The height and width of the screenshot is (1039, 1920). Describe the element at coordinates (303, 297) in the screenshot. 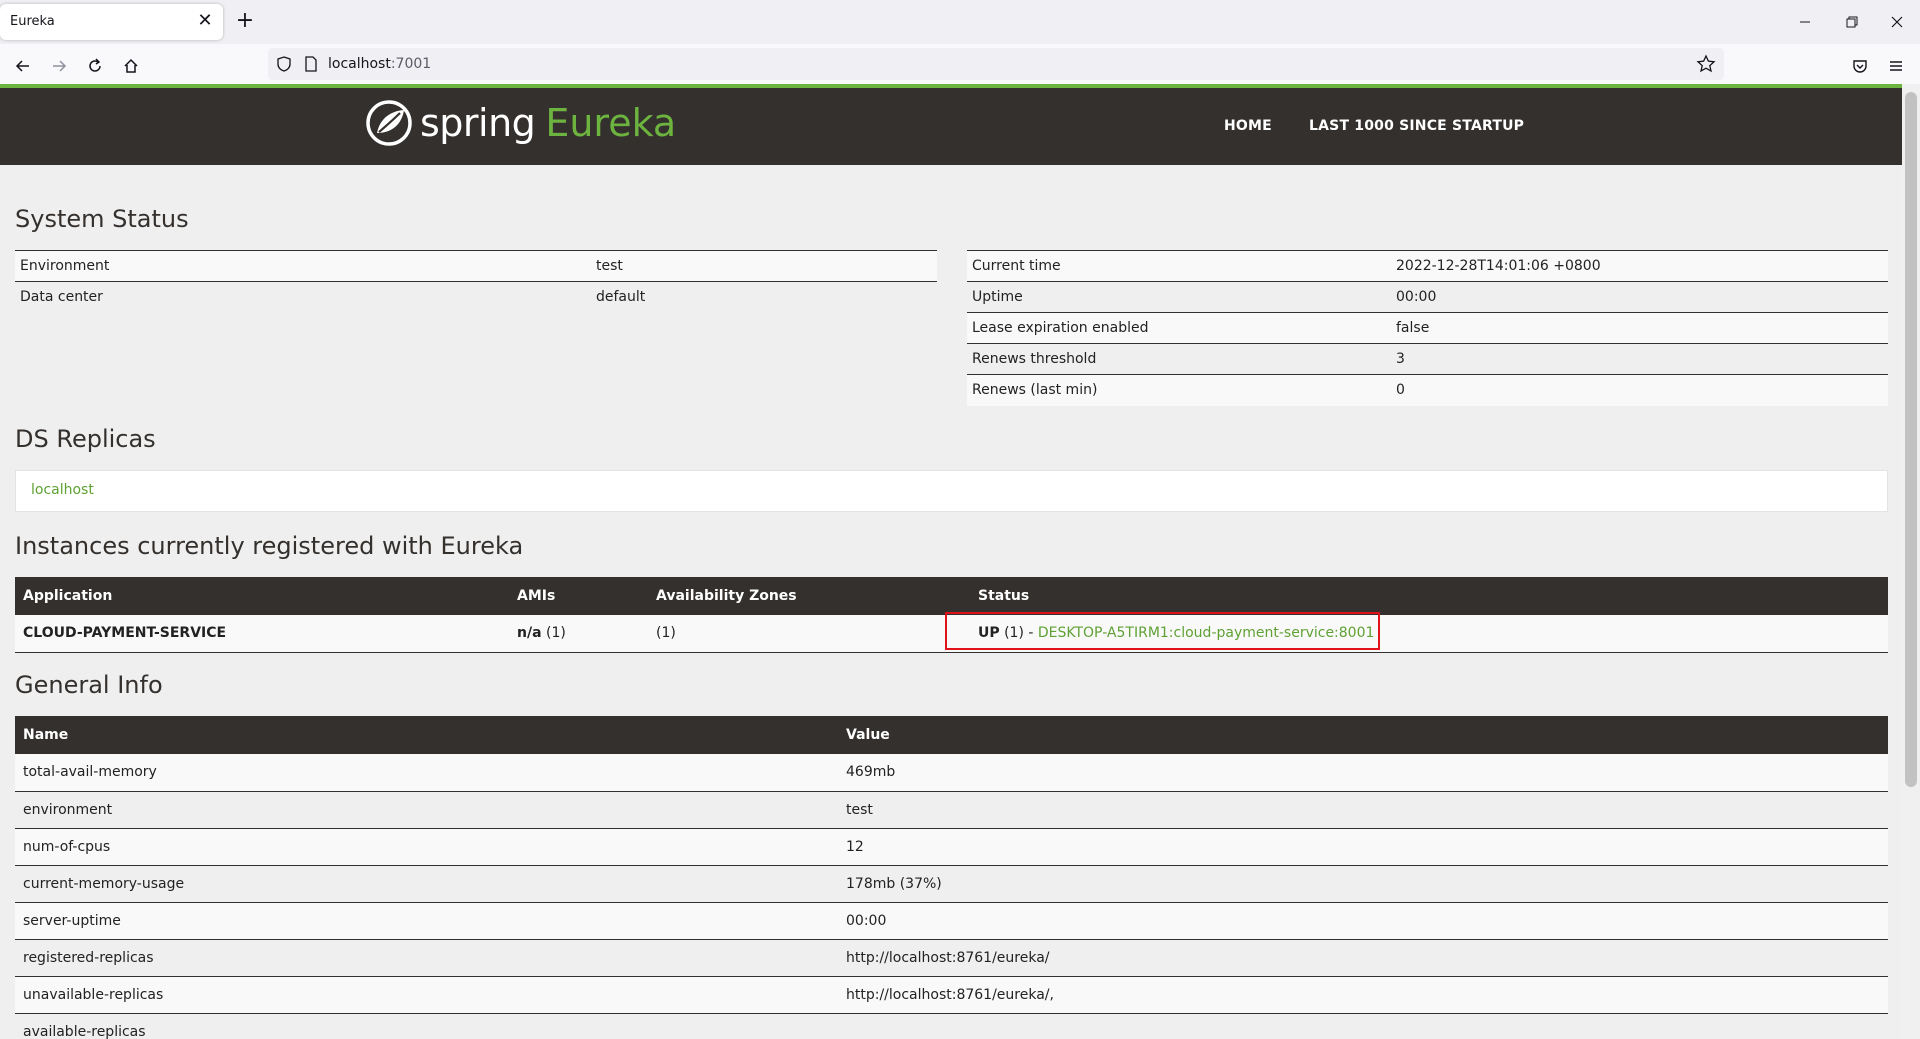

I see `status-label: Data center` at that location.